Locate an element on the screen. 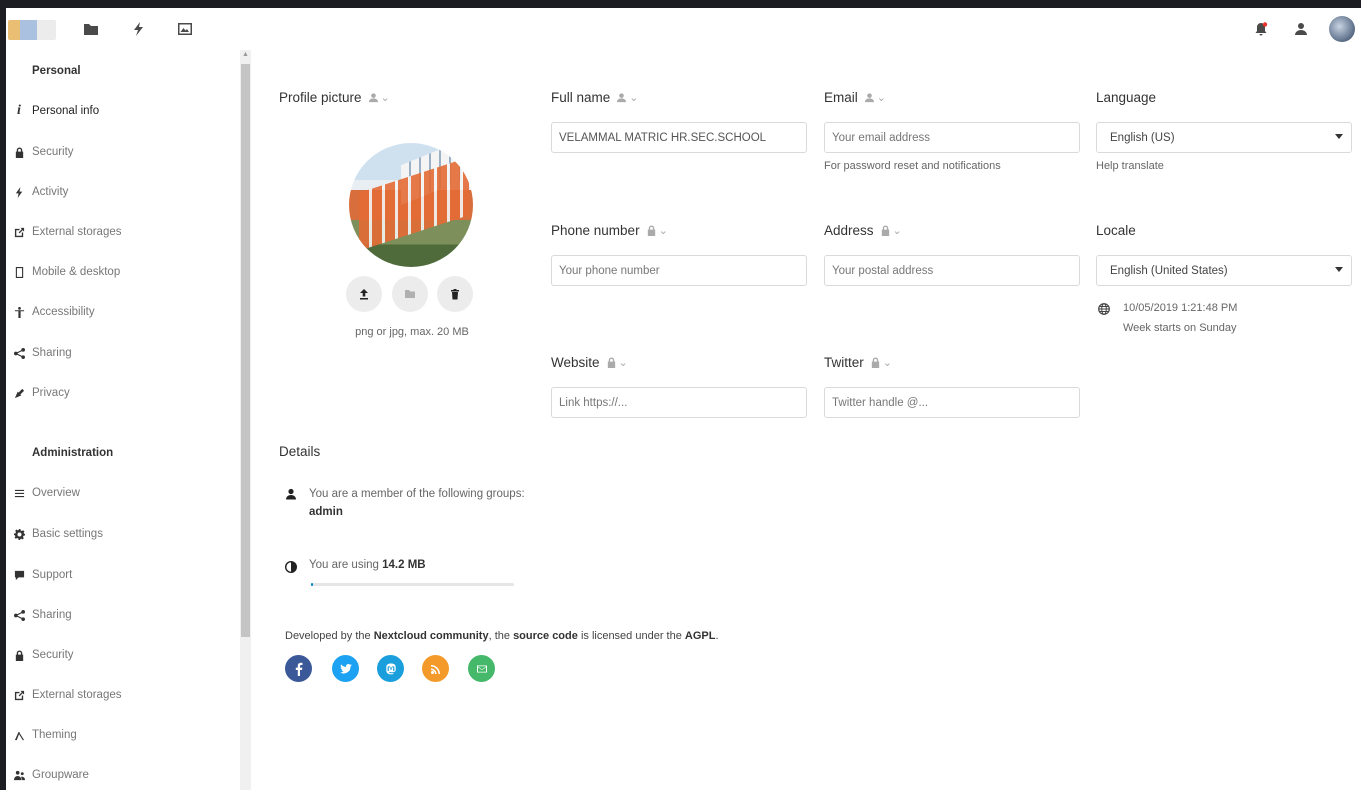  locale-select: English (United States) is located at coordinates (1224, 270).